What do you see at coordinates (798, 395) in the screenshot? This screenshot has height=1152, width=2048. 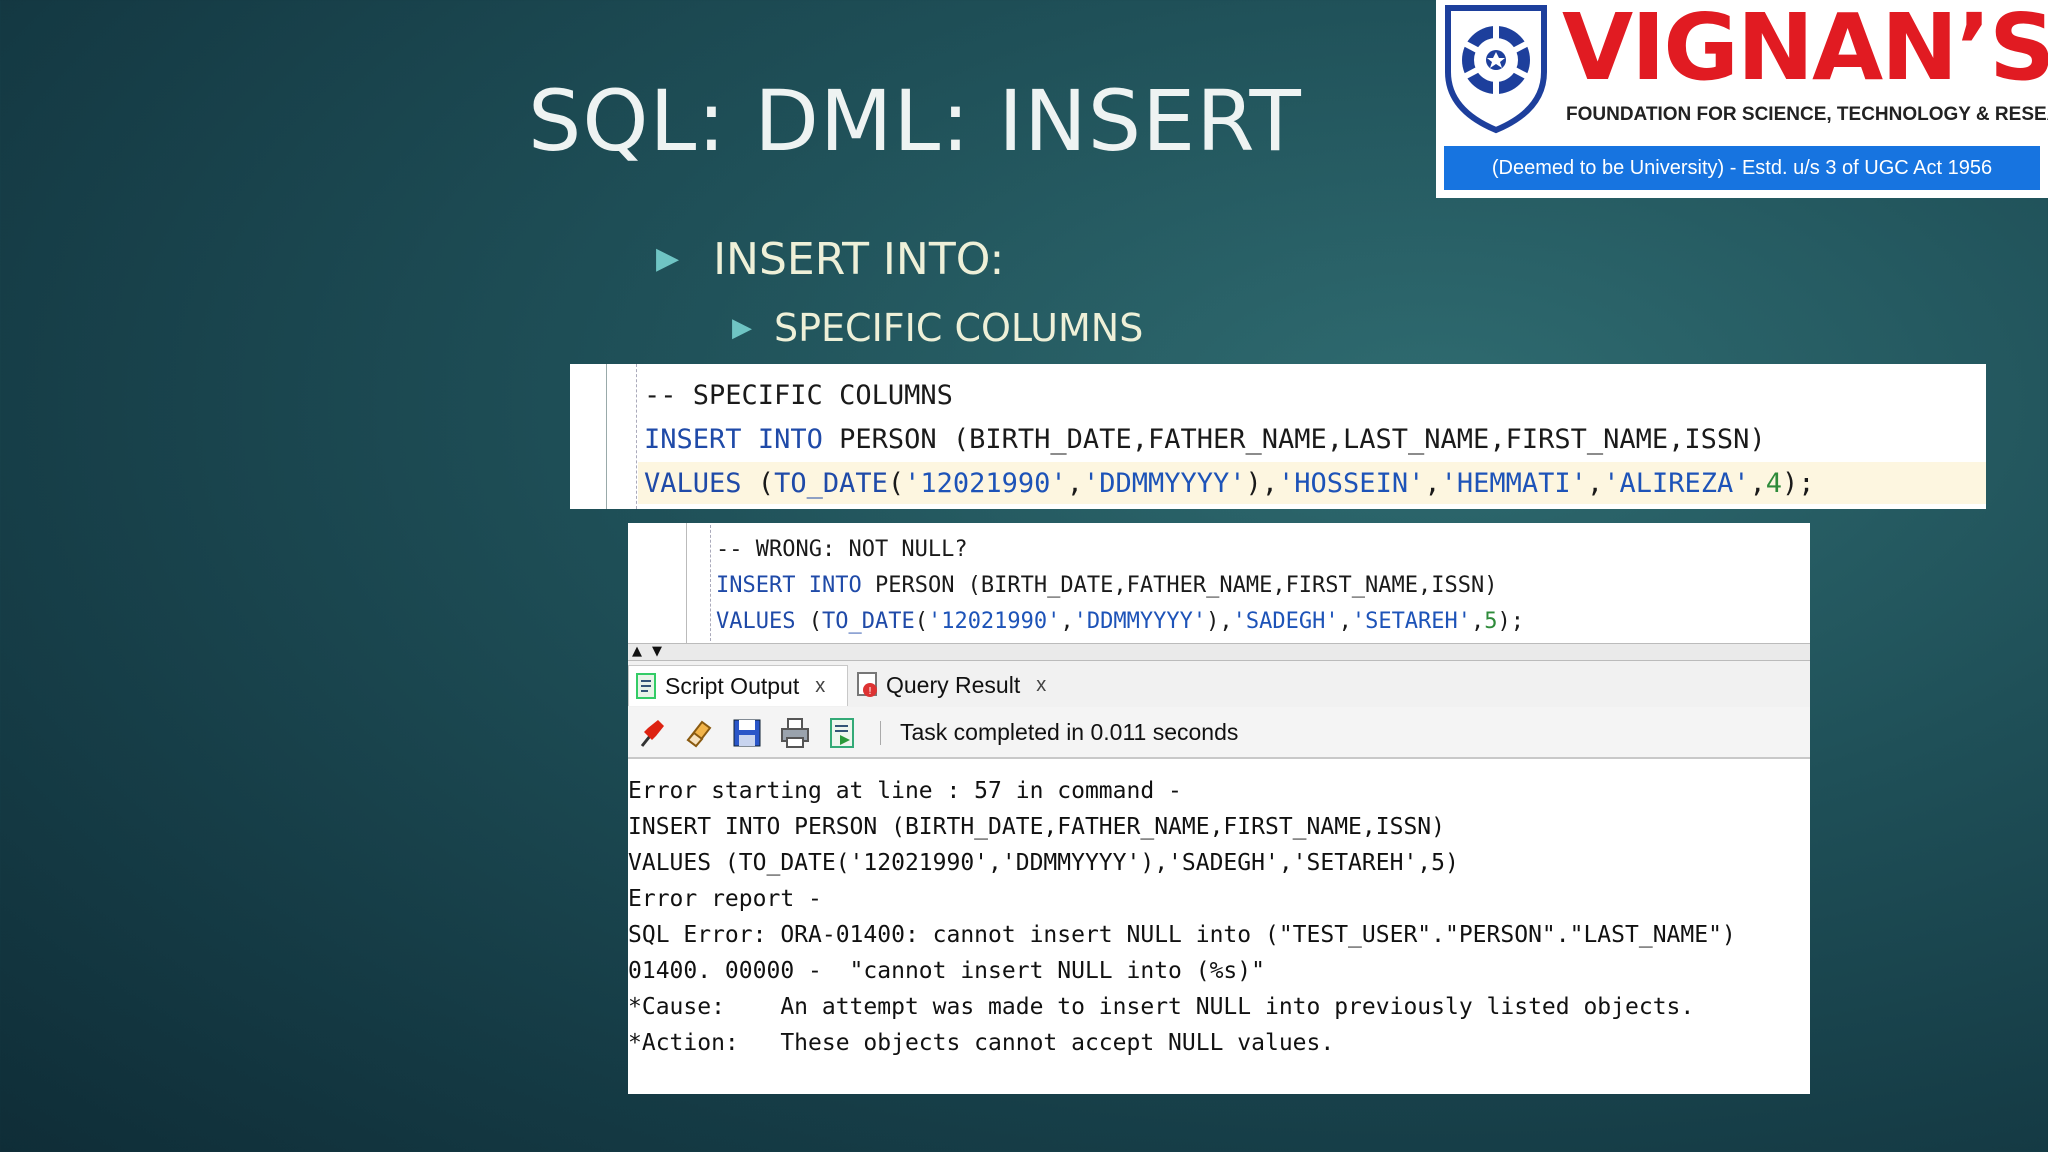 I see `code-comment: -- SPECIFIC COLUMNS` at bounding box center [798, 395].